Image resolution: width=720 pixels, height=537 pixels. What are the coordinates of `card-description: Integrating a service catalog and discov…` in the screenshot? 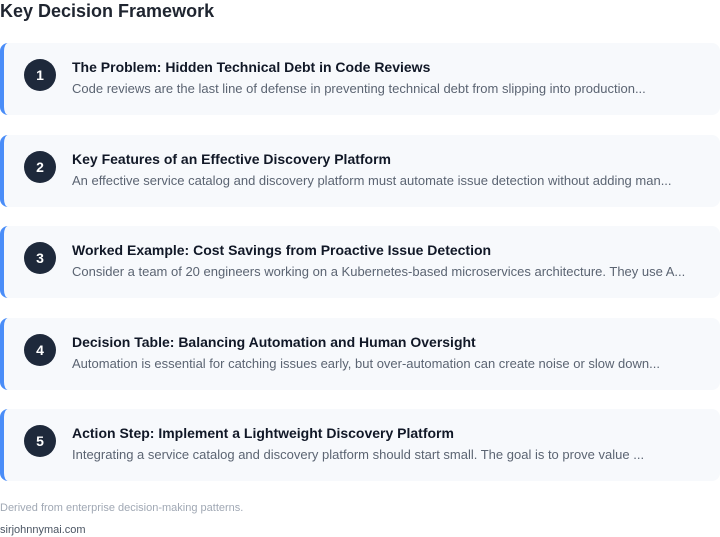 It's located at (358, 454).